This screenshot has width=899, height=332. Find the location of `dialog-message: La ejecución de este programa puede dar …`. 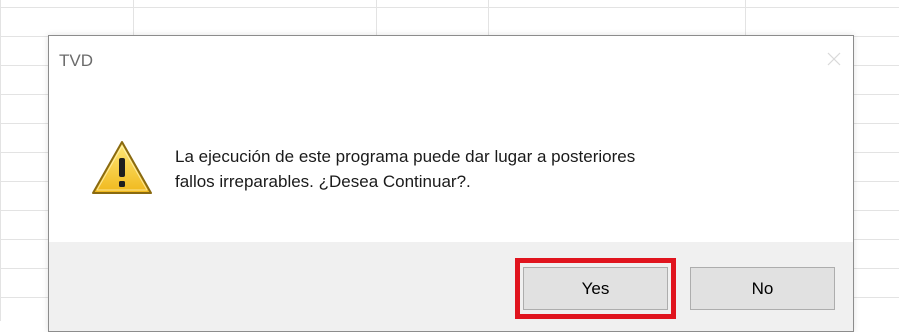

dialog-message: La ejecución de este programa puede dar … is located at coordinates (505, 169).